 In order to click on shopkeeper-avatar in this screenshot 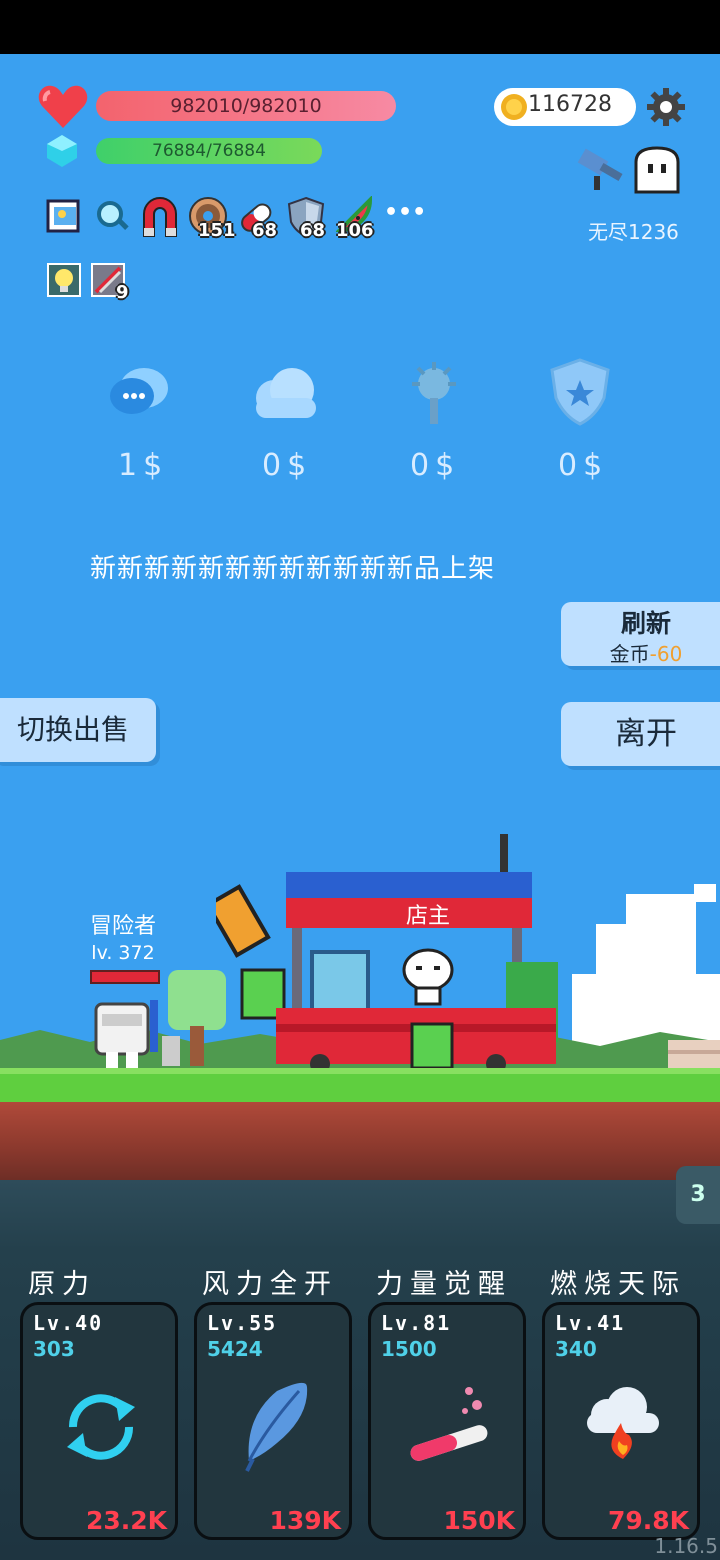, I will do `click(428, 979)`.